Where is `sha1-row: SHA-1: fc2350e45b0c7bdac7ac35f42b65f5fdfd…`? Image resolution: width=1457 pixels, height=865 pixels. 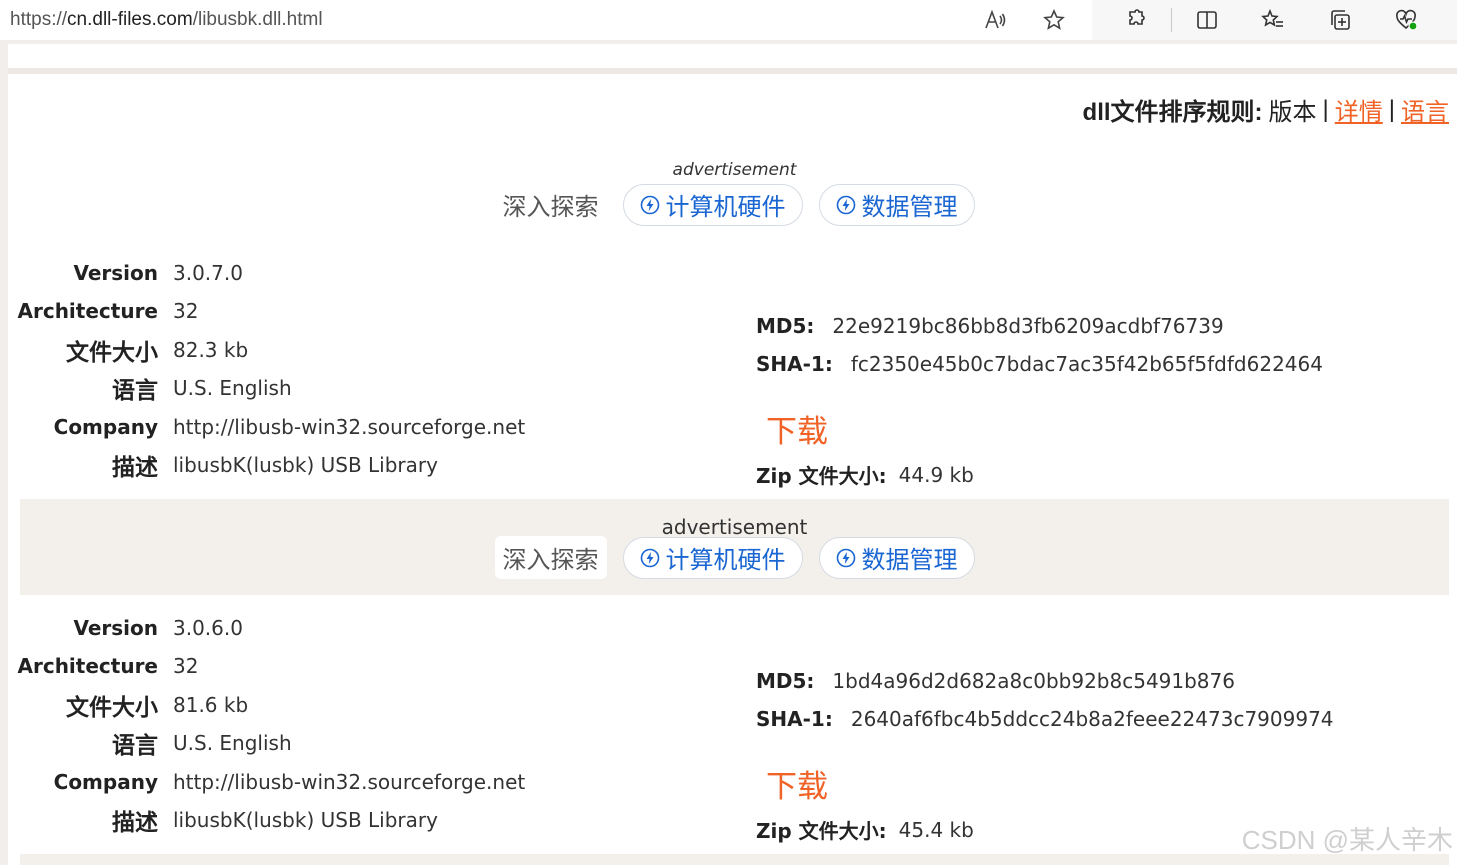 sha1-row: SHA-1: fc2350e45b0c7bdac7ac35f42b65f5fdfd… is located at coordinates (1039, 364).